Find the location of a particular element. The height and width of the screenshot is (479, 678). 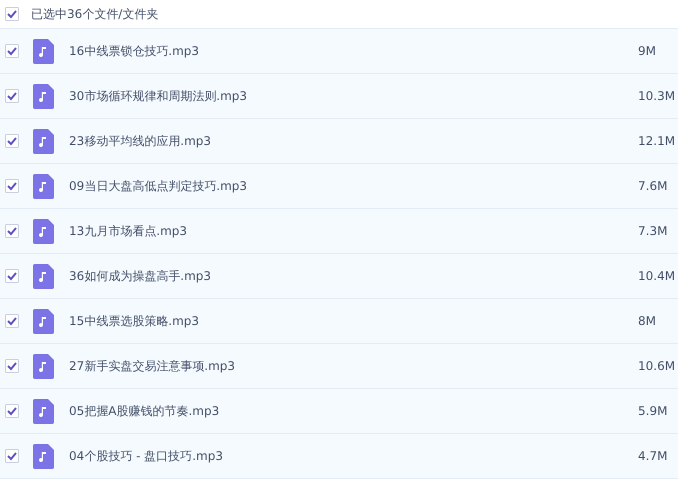

file-name: 05把握A股赚钱的节奏.mp3 is located at coordinates (144, 411).